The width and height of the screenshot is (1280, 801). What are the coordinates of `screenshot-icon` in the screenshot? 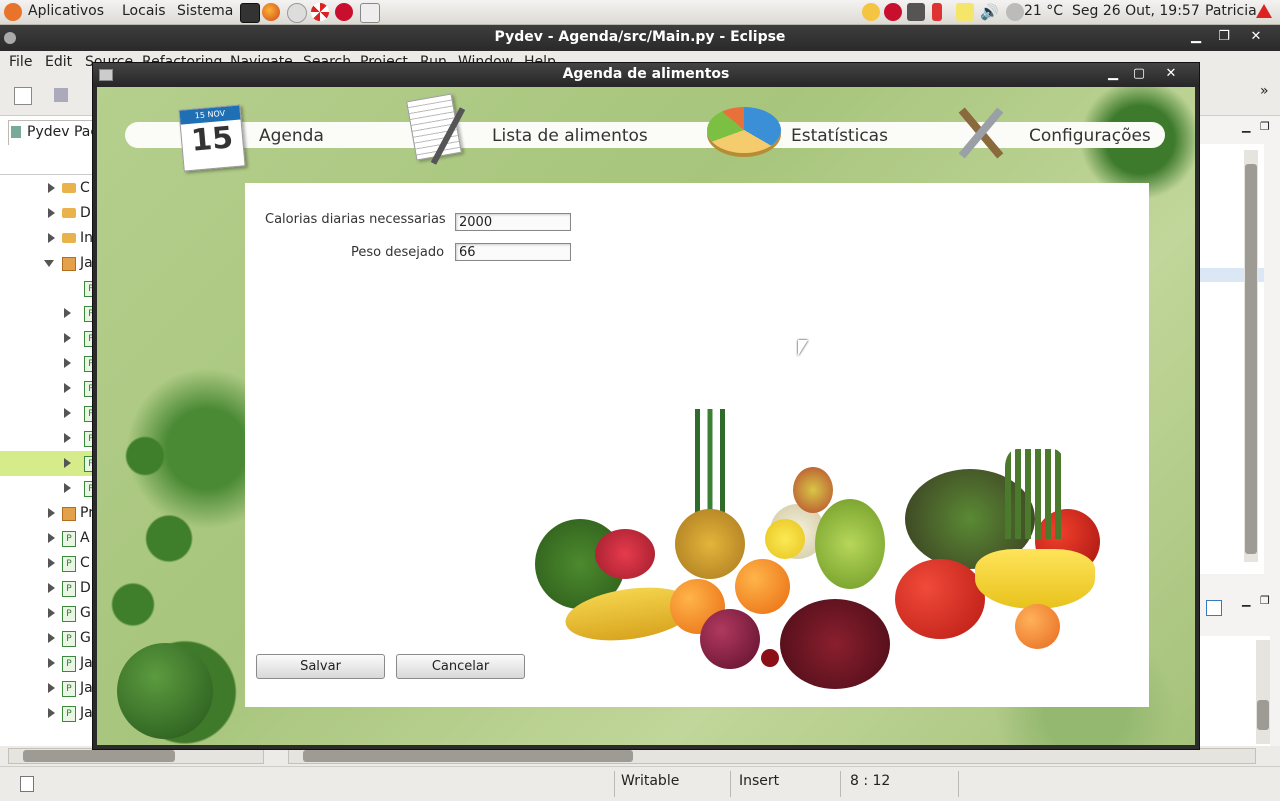 It's located at (370, 13).